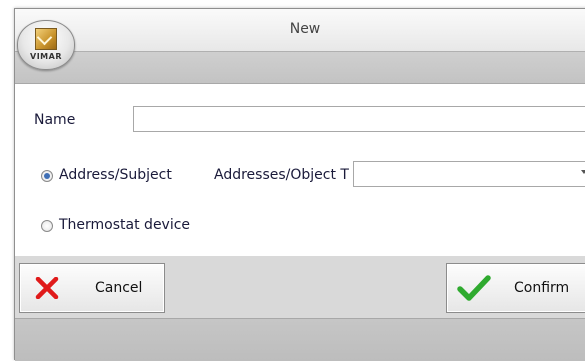 Image resolution: width=585 pixels, height=361 pixels. Describe the element at coordinates (124, 225) in the screenshot. I see `thermostat-device-label: Thermostat device` at that location.